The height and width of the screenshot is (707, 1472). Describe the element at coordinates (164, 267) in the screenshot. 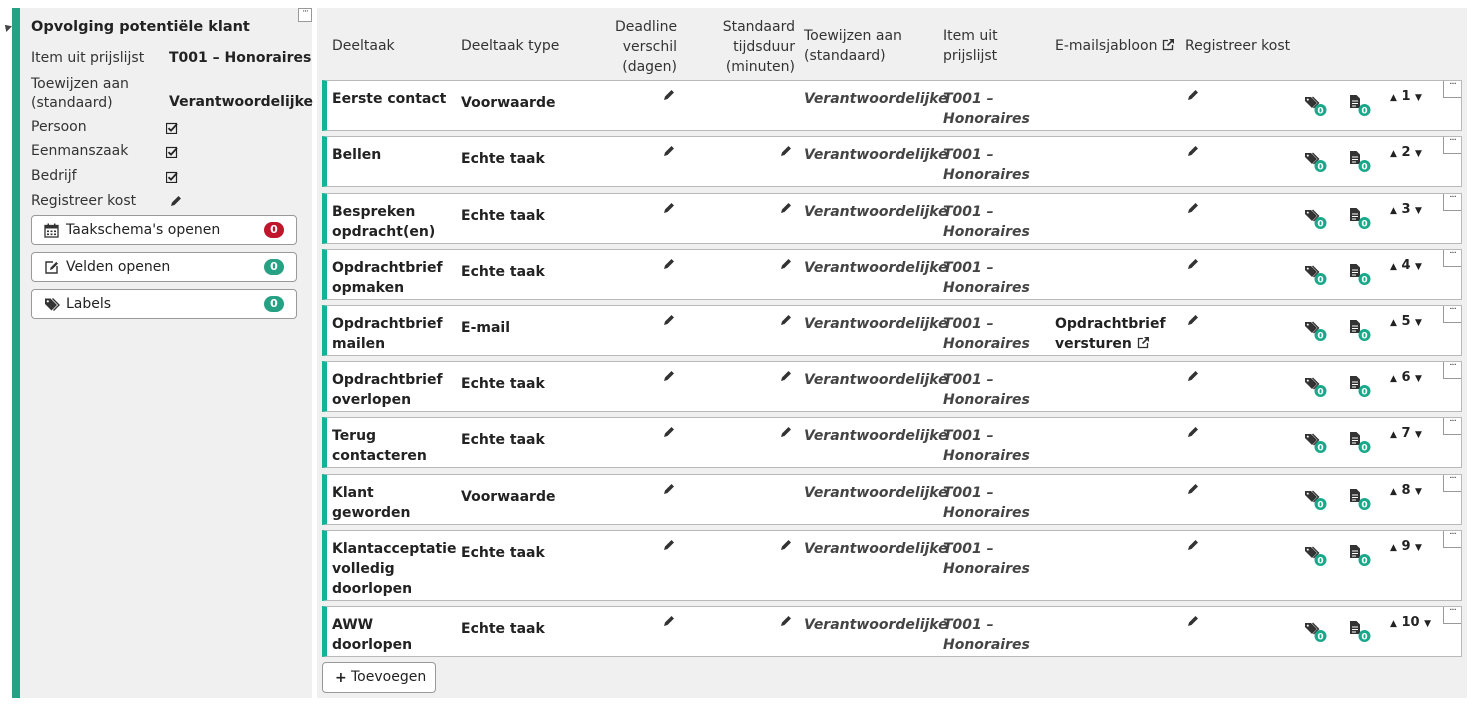

I see `open-fields-button: Velden openen 0` at that location.